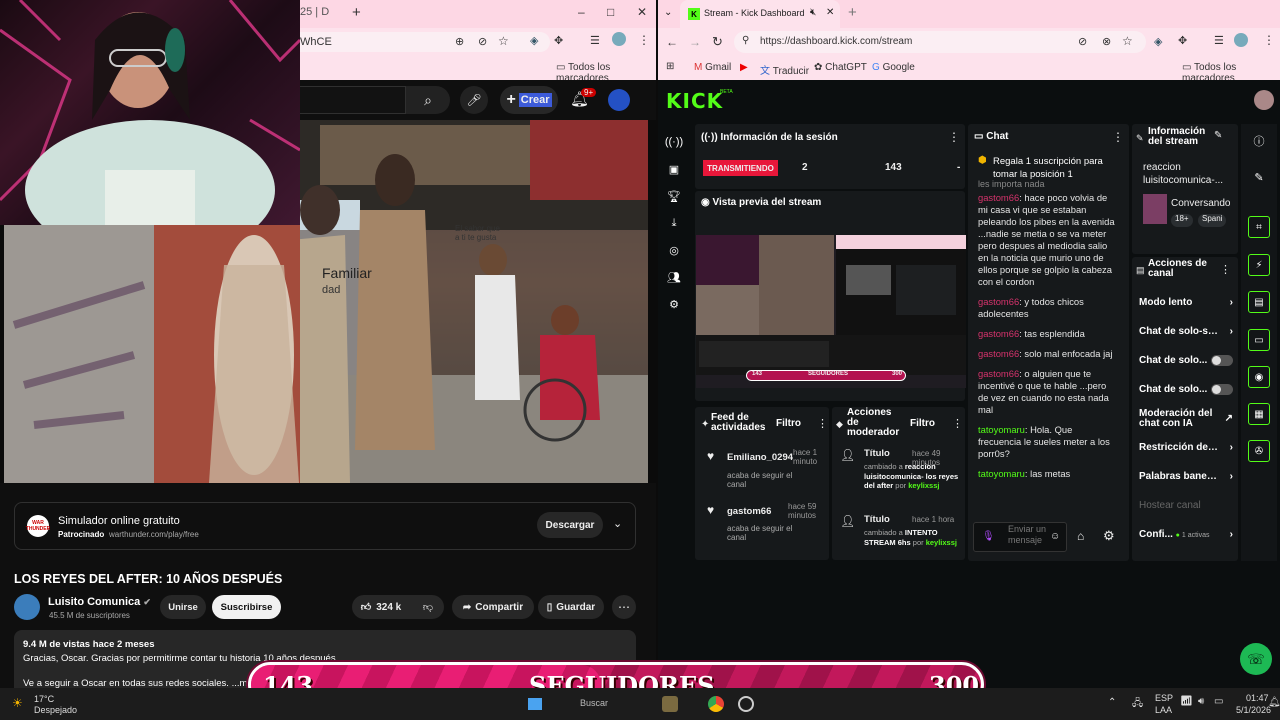  What do you see at coordinates (716, 704) in the screenshot?
I see `chrome-icon` at bounding box center [716, 704].